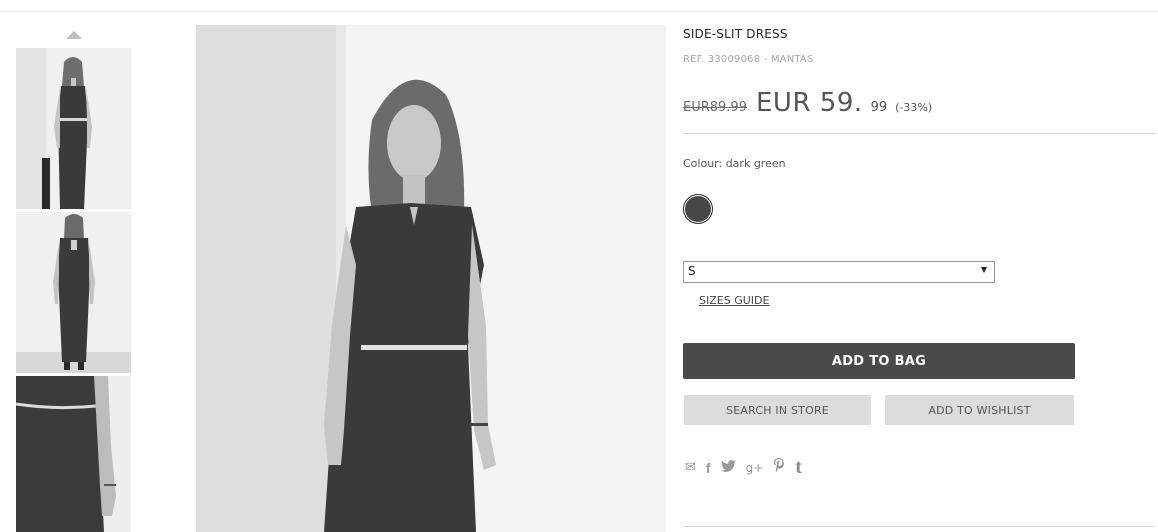 Image resolution: width=1158 pixels, height=532 pixels. Describe the element at coordinates (692, 271) in the screenshot. I see `size-selected-value: S` at that location.